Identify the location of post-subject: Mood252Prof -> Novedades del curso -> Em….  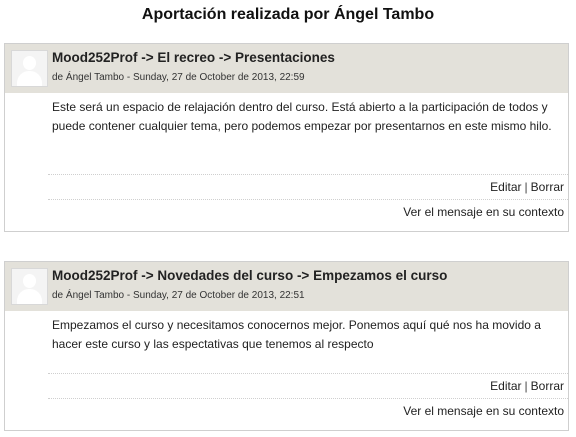
(250, 275).